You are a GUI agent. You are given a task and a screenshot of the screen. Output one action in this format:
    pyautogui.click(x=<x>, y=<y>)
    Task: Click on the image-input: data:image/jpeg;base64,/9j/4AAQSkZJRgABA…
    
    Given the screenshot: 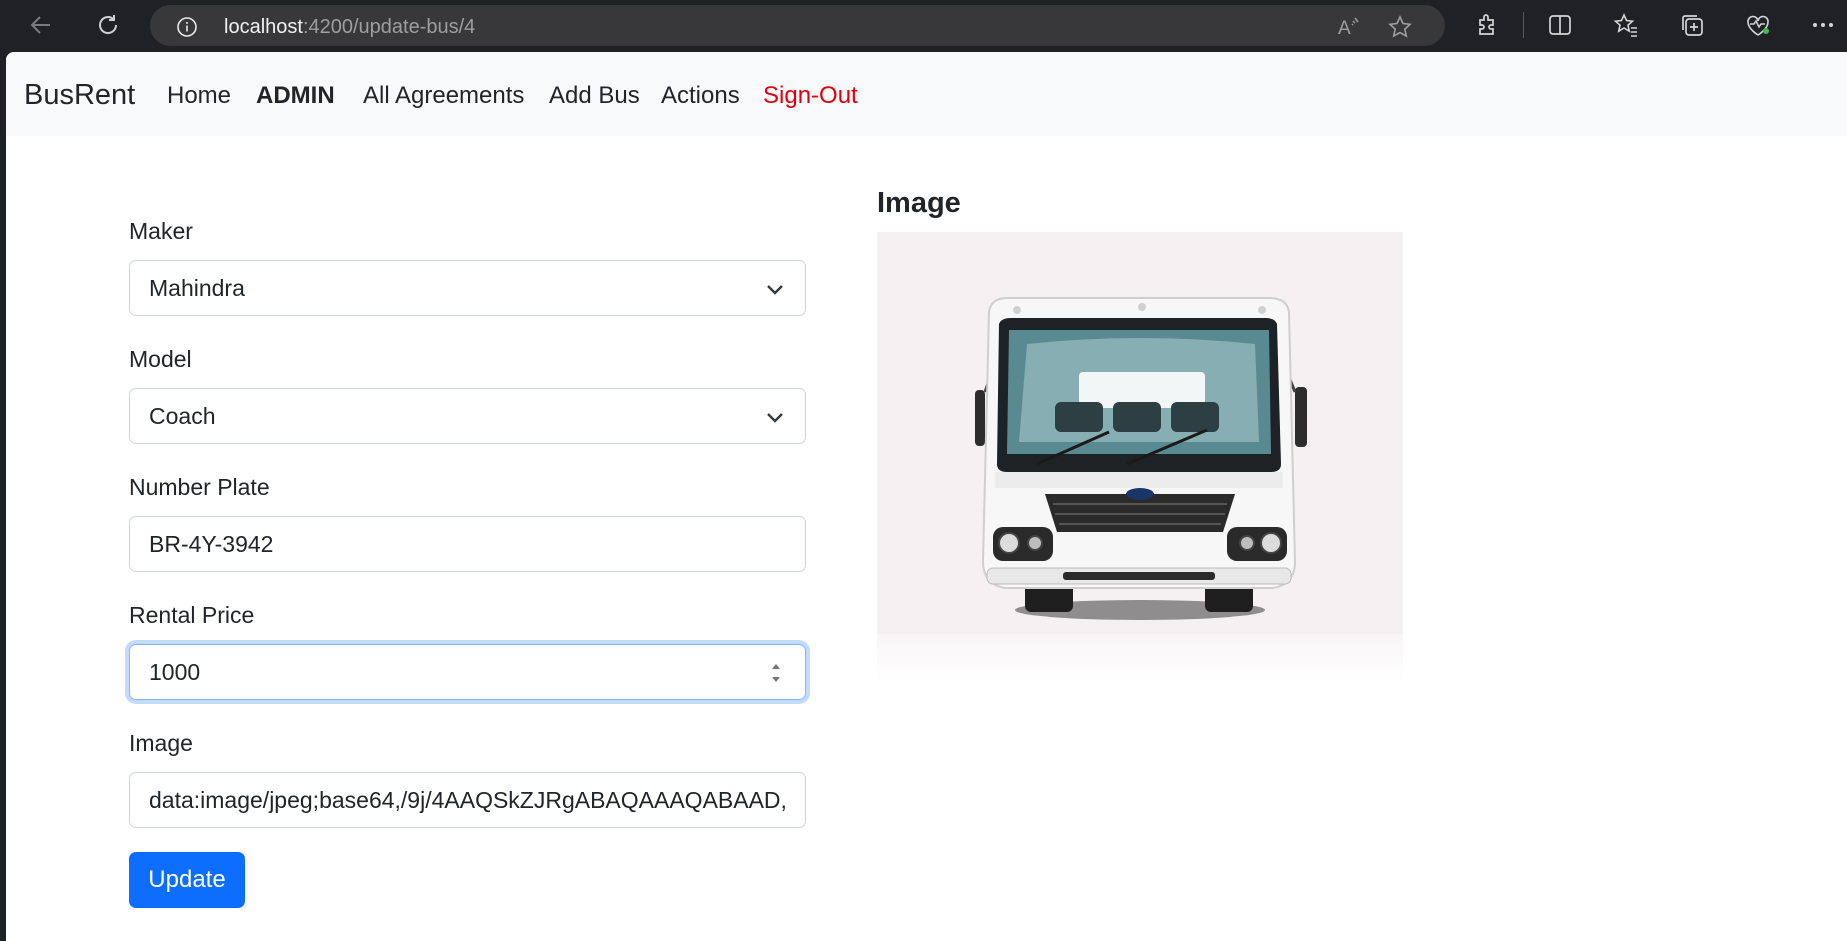 What is the action you would take?
    pyautogui.click(x=467, y=800)
    